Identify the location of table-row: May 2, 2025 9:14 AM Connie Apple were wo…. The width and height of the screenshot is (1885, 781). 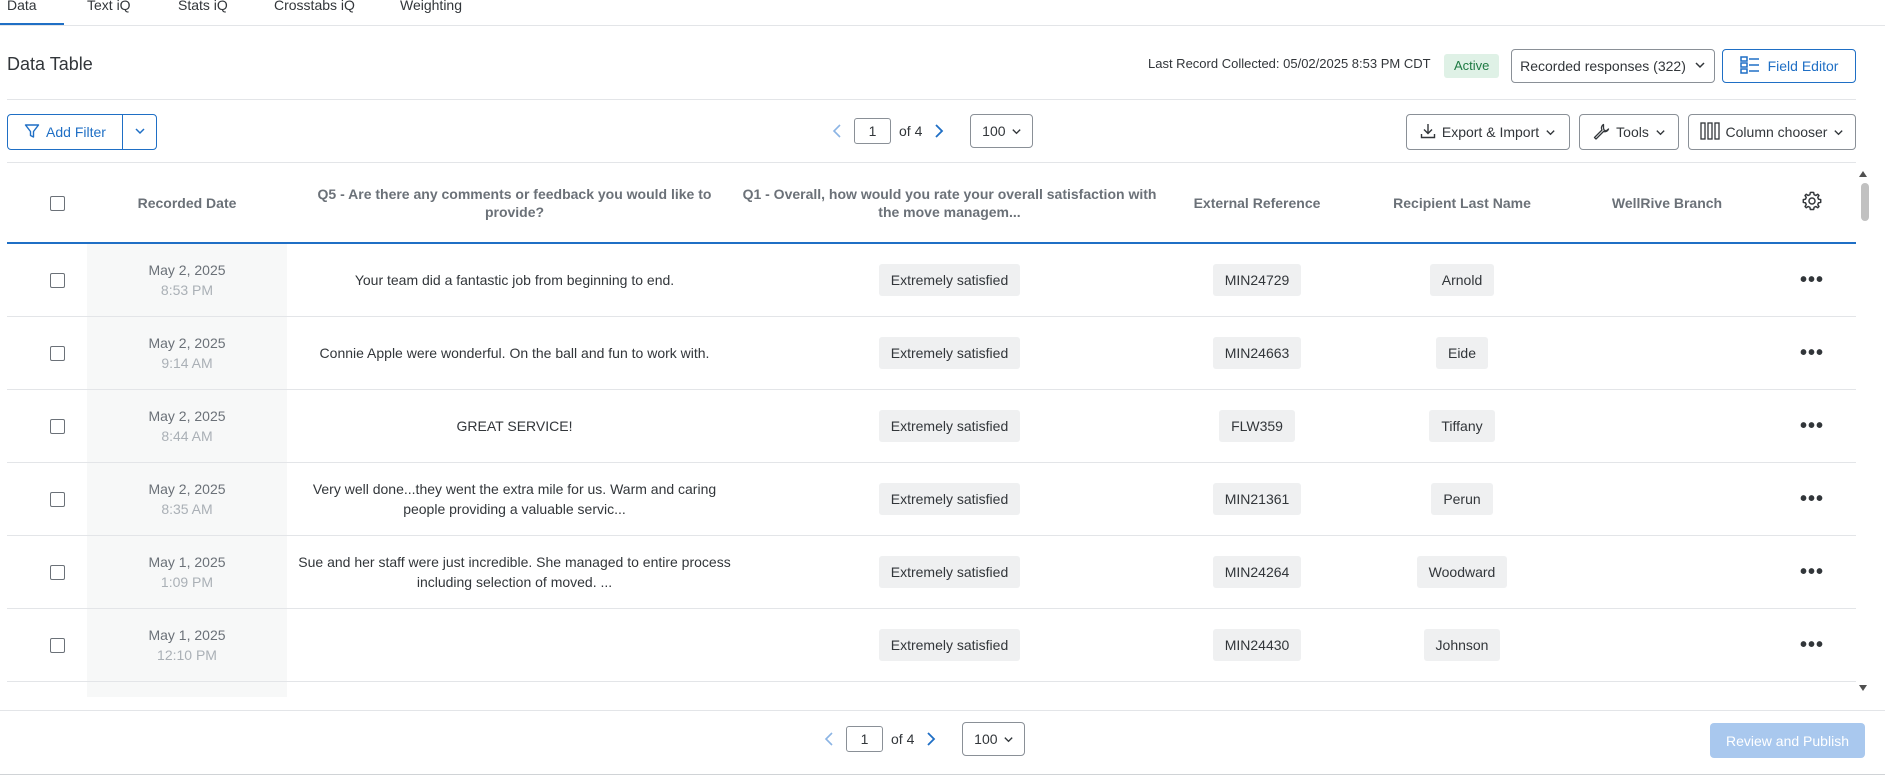
(931, 353).